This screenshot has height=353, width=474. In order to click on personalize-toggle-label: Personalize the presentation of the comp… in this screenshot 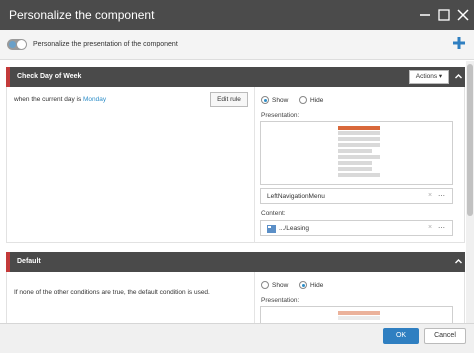, I will do `click(105, 44)`.